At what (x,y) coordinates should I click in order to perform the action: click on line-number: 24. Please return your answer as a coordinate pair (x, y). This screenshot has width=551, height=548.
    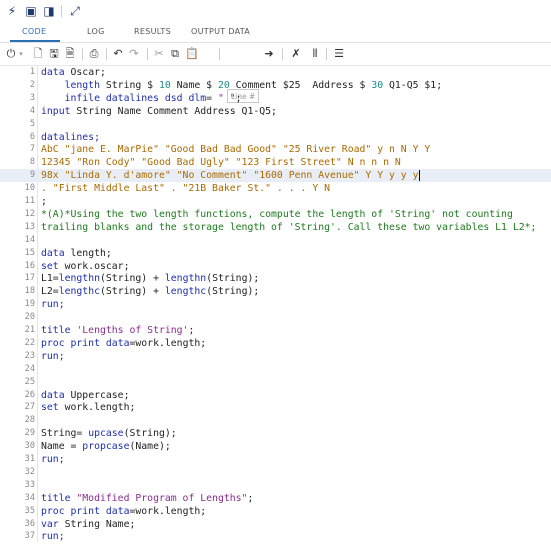
    Looking at the image, I should click on (29, 368).